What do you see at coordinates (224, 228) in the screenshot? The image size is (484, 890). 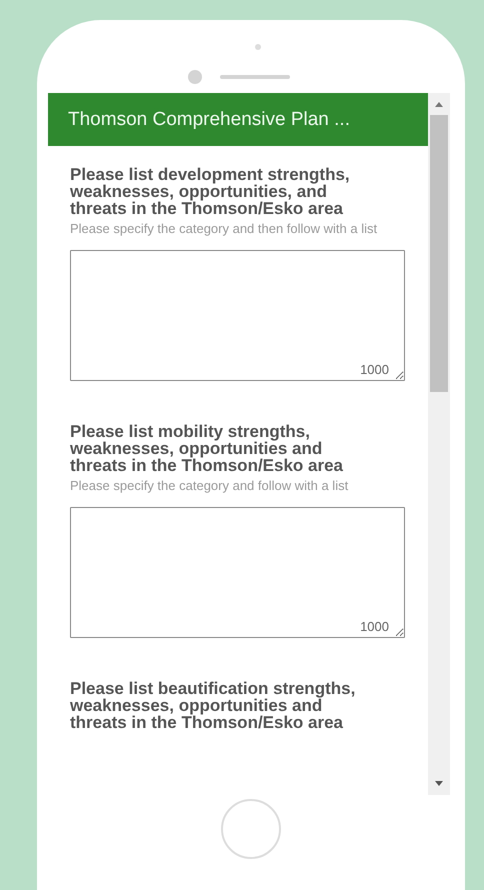 I see `question-hint: Please specify the category and then follow with a list` at bounding box center [224, 228].